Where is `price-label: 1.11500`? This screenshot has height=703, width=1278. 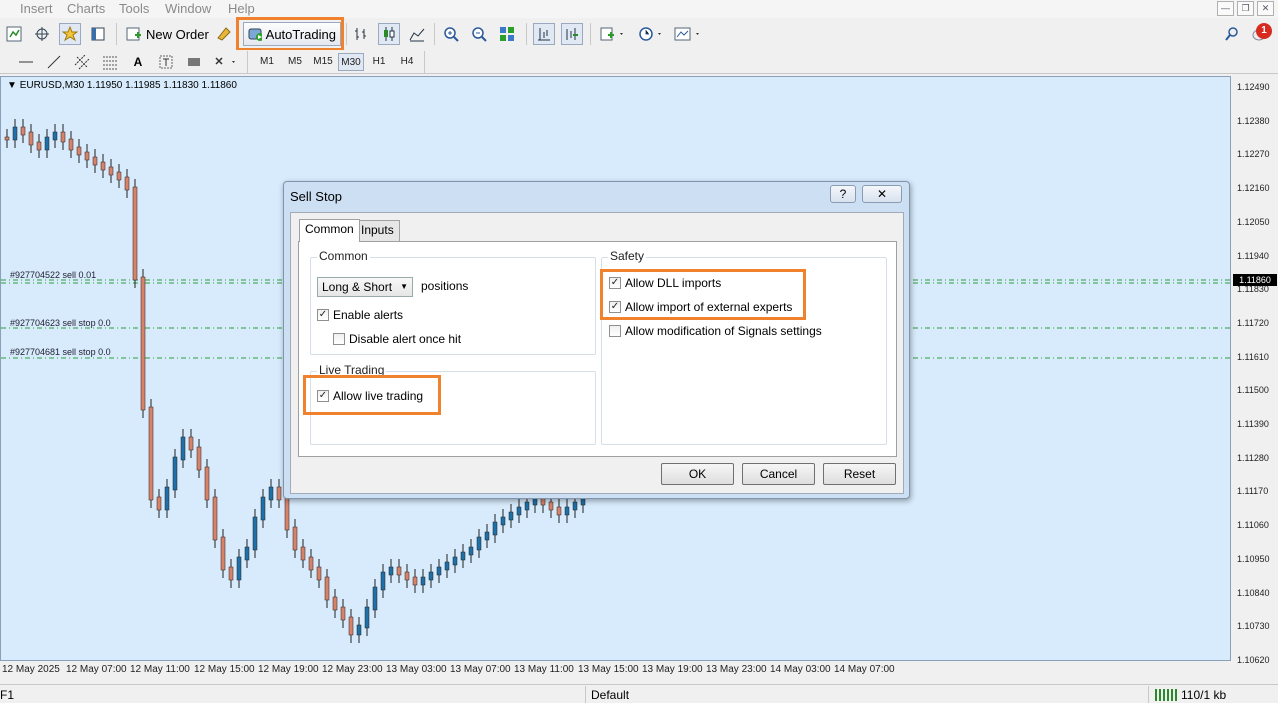
price-label: 1.11500 is located at coordinates (1253, 390).